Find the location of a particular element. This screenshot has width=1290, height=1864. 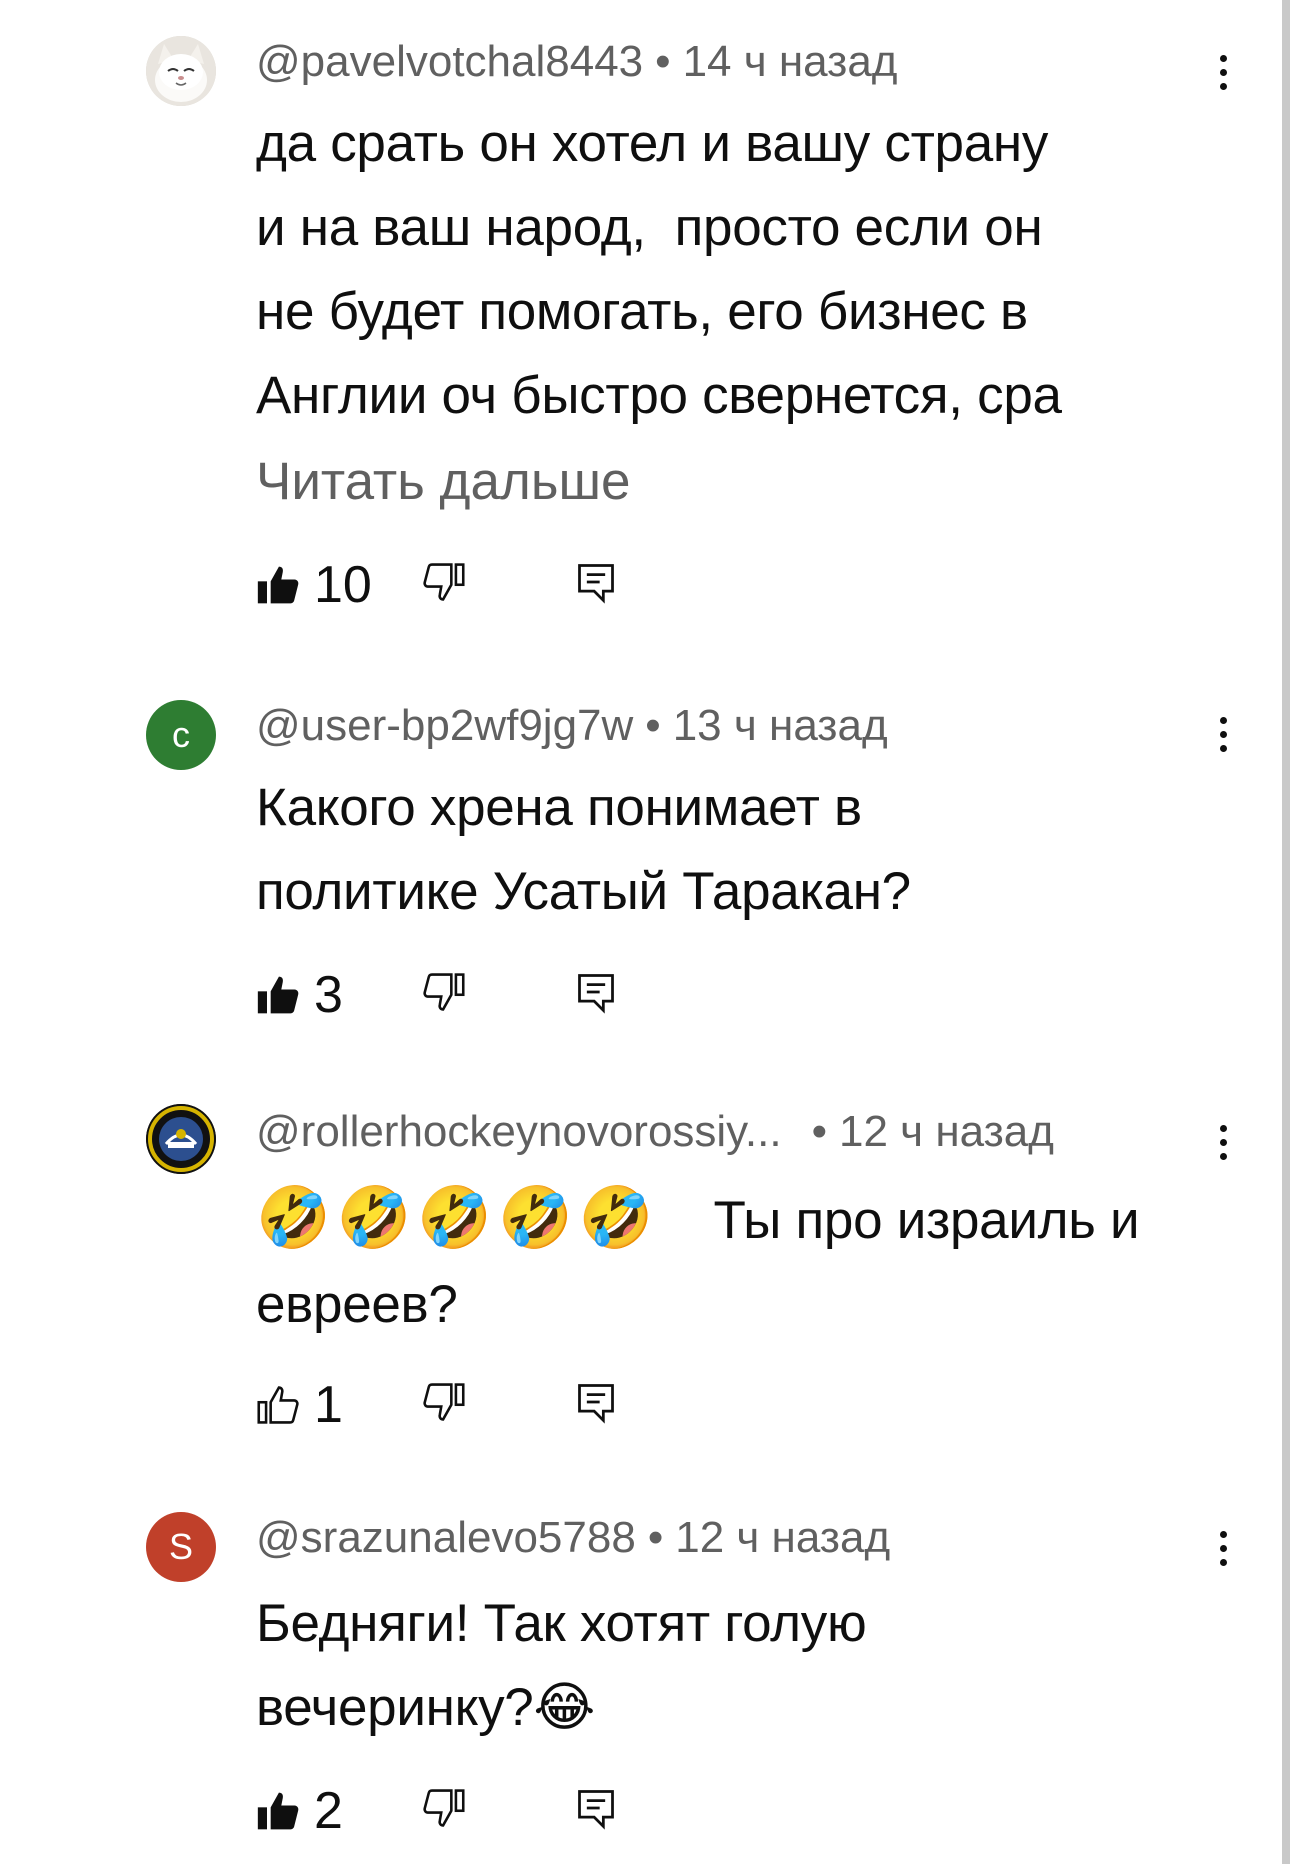

avatar-letter: с is located at coordinates (181, 734).